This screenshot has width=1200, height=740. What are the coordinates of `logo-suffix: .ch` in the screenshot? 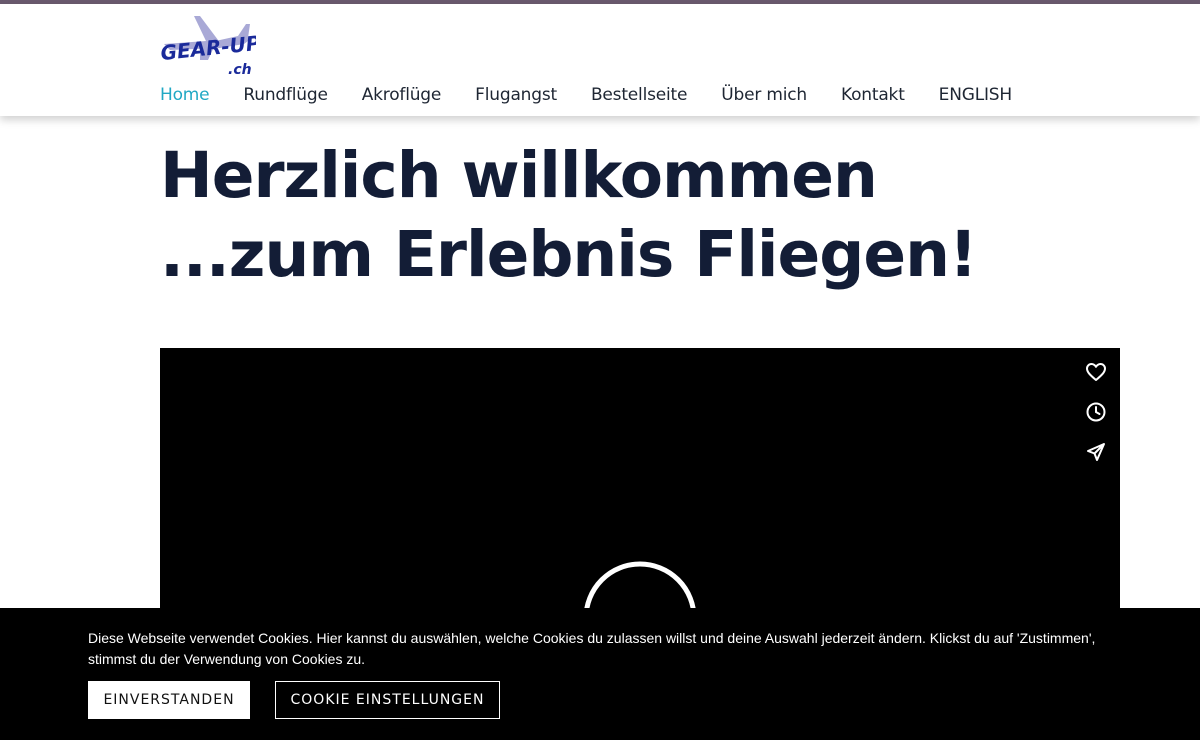 It's located at (240, 69).